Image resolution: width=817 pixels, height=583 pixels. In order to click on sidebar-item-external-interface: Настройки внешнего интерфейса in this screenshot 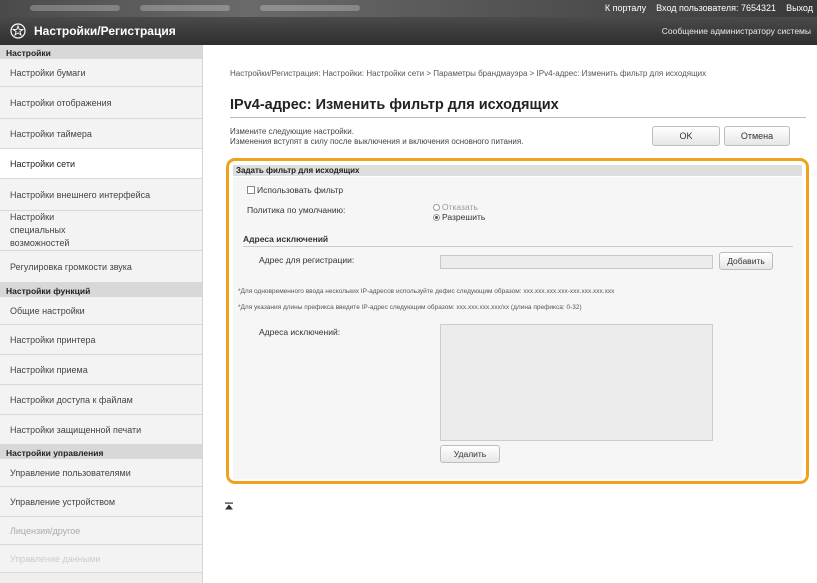, I will do `click(101, 195)`.